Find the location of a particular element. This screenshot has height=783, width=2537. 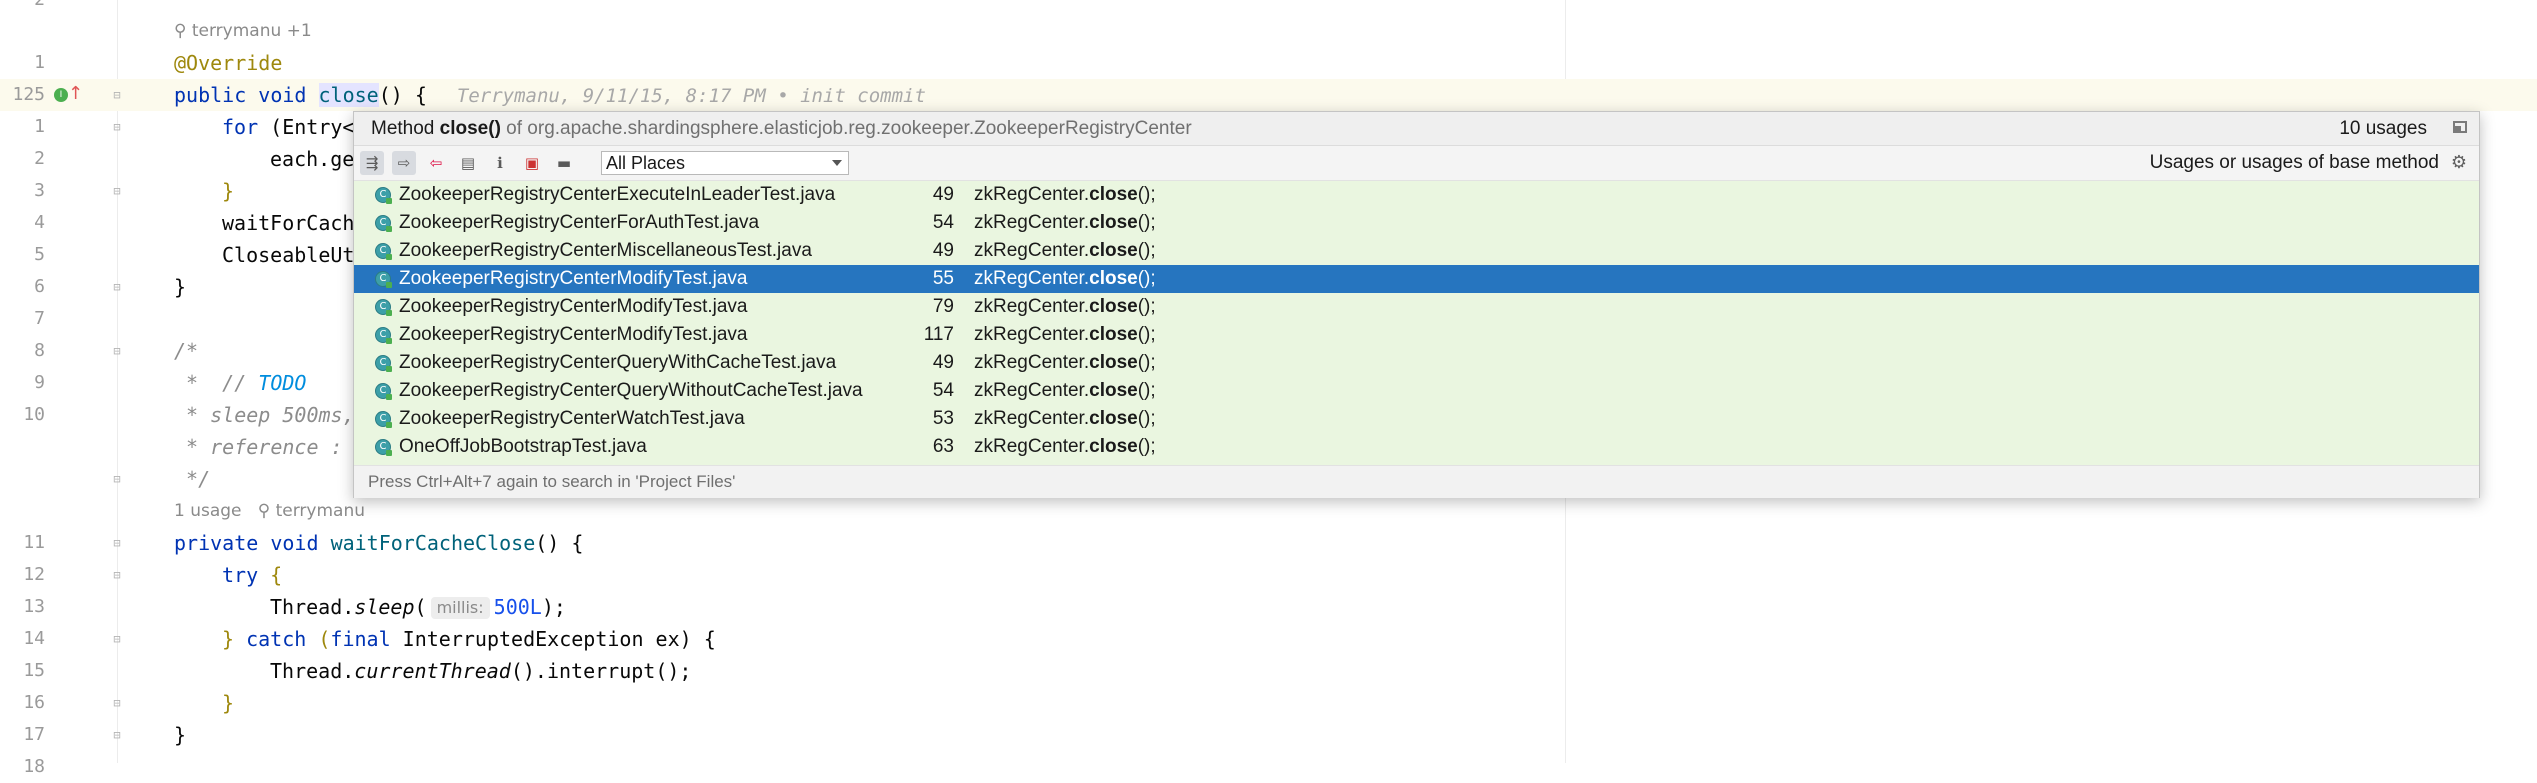

code-line: @Override is located at coordinates (228, 63).